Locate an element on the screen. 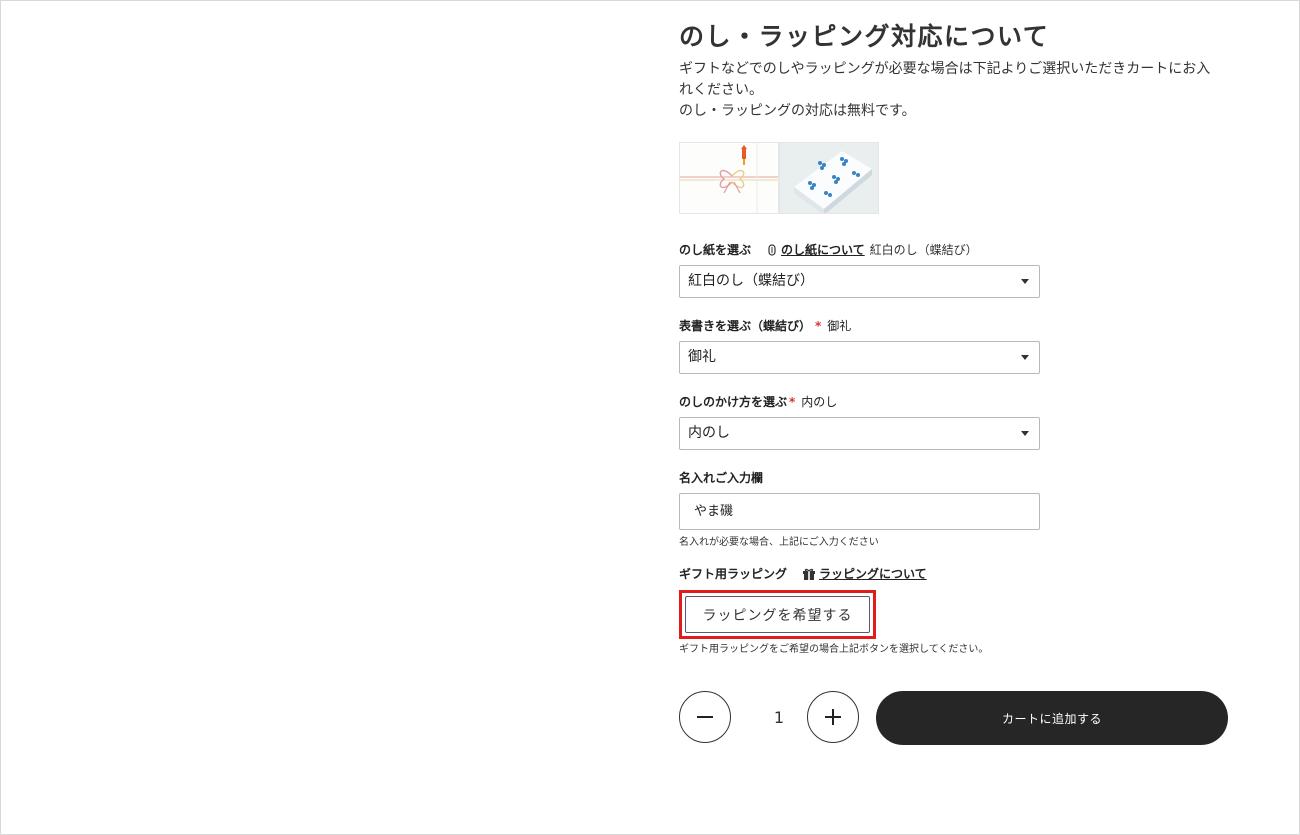 The height and width of the screenshot is (835, 1300). name-entry-label: 名入れご入力欄 is located at coordinates (721, 478).